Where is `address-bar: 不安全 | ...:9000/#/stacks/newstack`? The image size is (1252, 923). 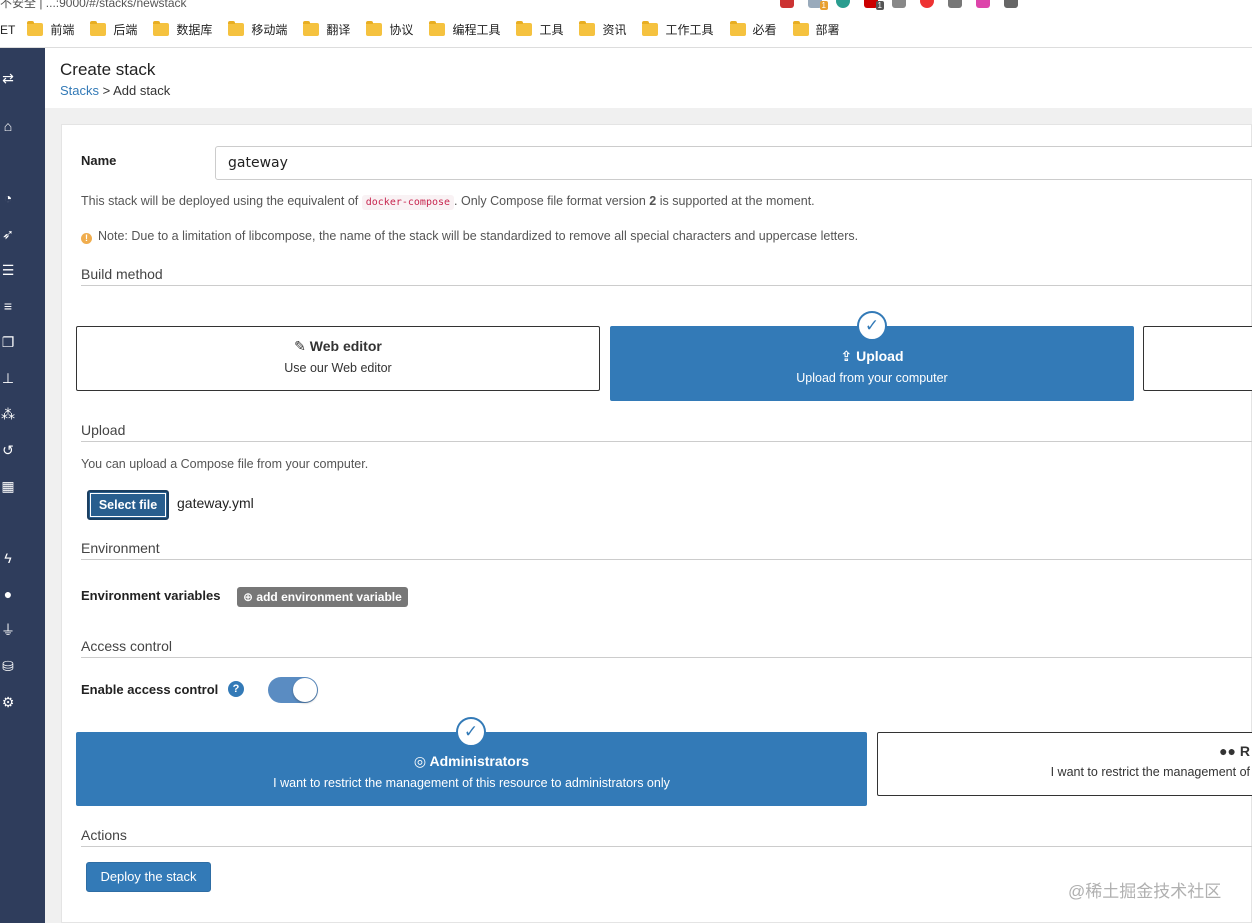
address-bar: 不安全 | ...:9000/#/stacks/newstack is located at coordinates (93, 5).